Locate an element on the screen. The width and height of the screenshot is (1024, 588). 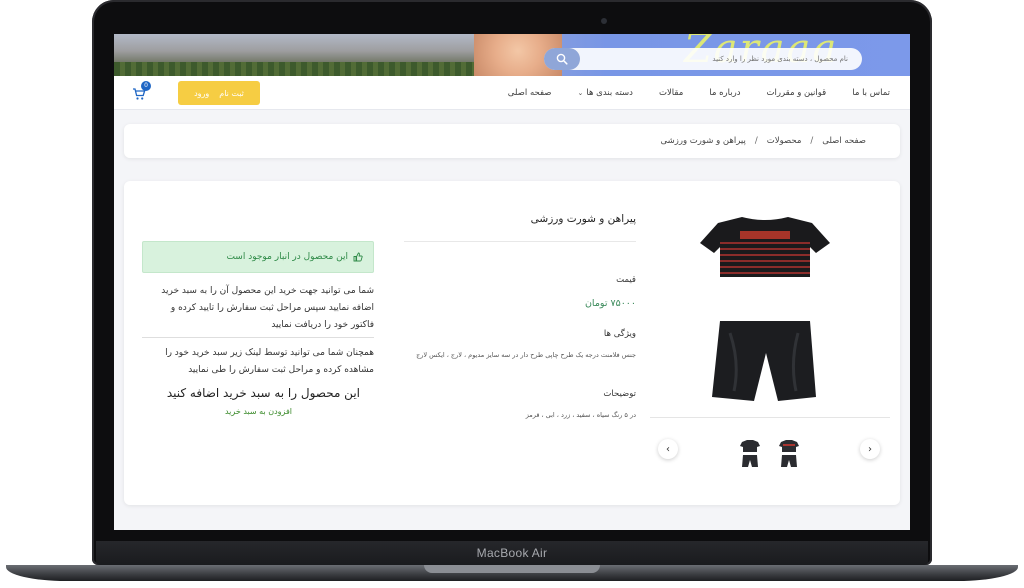
description-label: توضیحات is located at coordinates (619, 394).